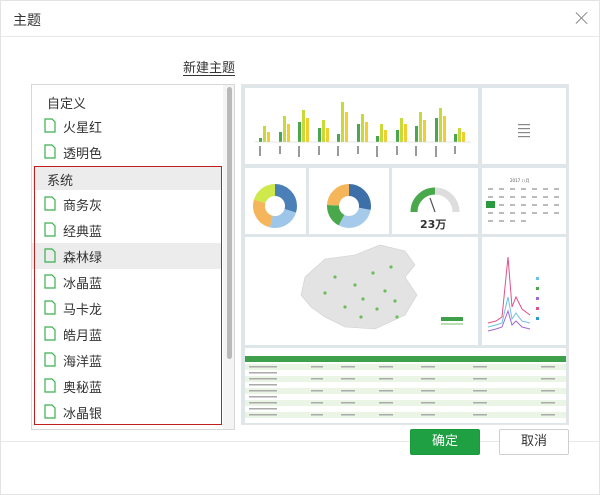 Image resolution: width=600 pixels, height=495 pixels. What do you see at coordinates (60, 181) in the screenshot?
I see `group-label-system: 系统` at bounding box center [60, 181].